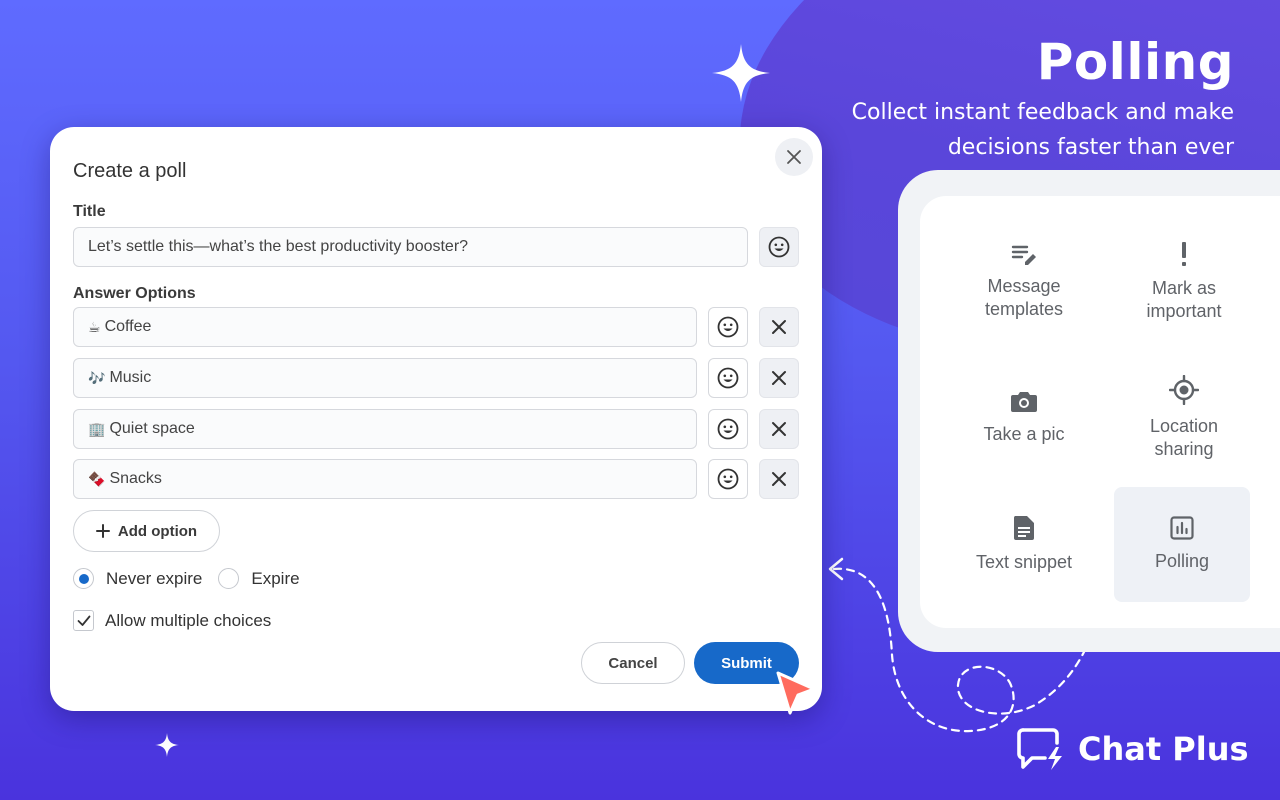  I want to click on pointer-cursor-icon, so click(796, 693).